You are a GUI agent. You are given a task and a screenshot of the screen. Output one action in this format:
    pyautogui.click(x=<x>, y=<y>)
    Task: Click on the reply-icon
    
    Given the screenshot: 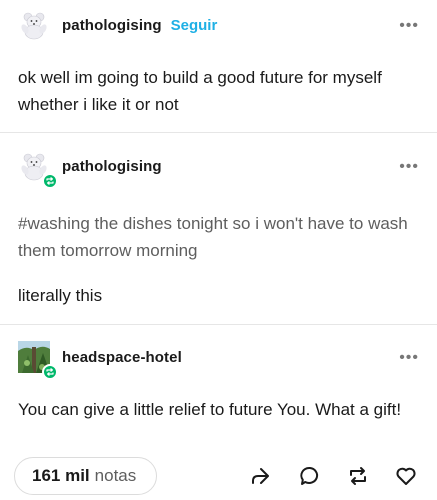 What is the action you would take?
    pyautogui.click(x=310, y=476)
    